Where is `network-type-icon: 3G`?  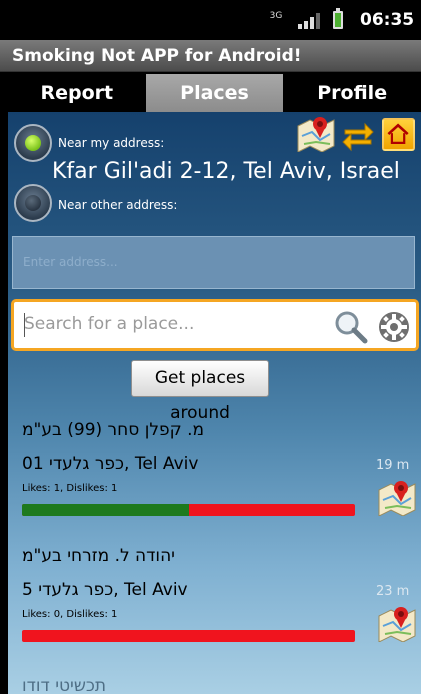 network-type-icon: 3G is located at coordinates (276, 16).